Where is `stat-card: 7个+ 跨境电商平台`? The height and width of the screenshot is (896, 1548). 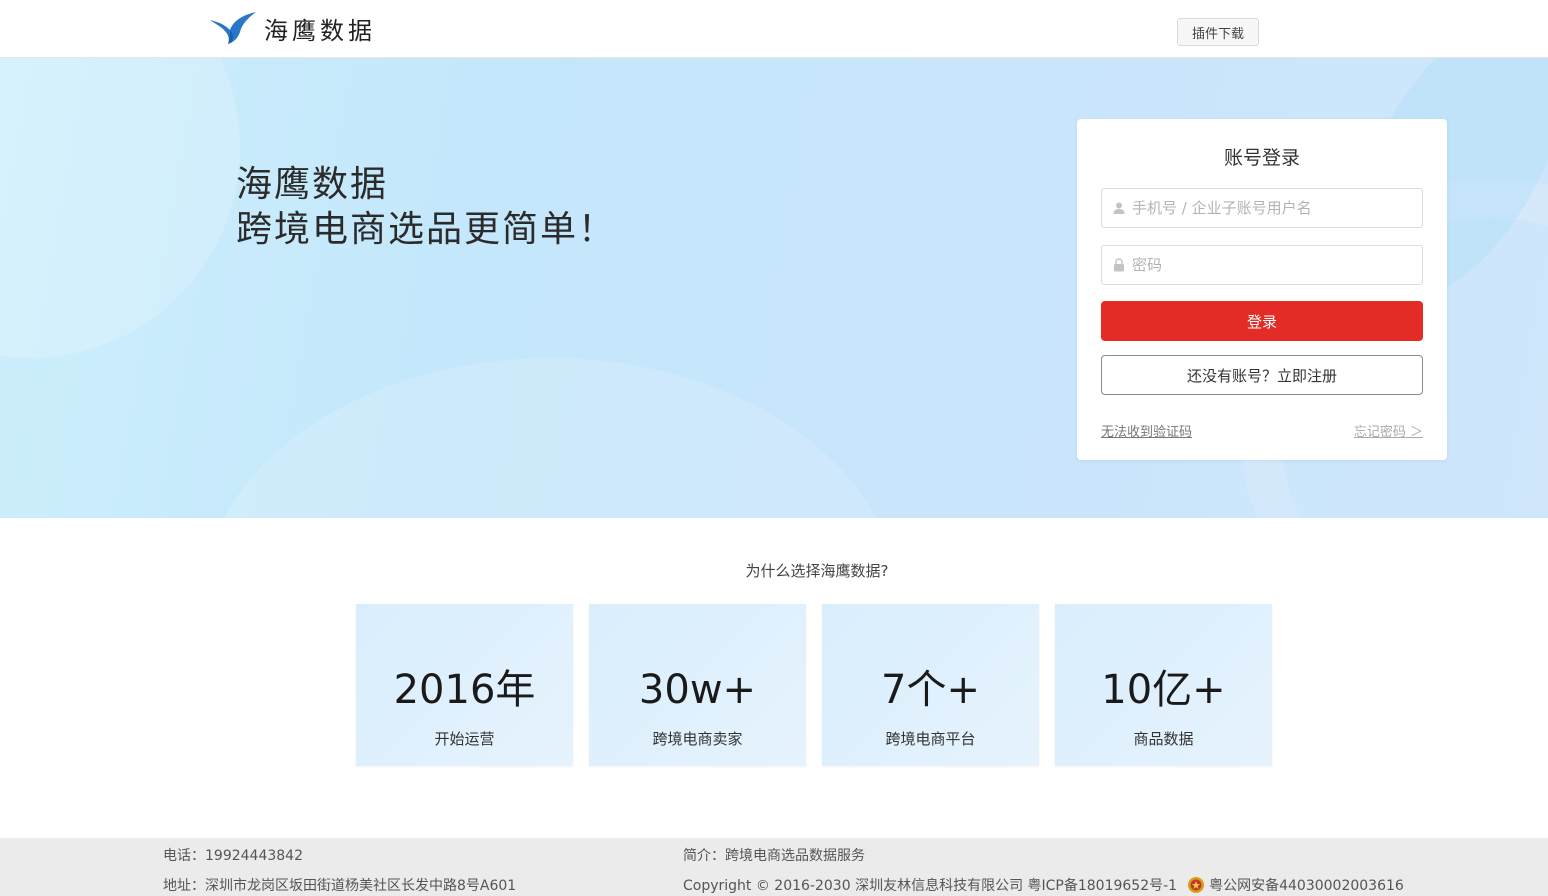 stat-card: 7个+ 跨境电商平台 is located at coordinates (930, 685).